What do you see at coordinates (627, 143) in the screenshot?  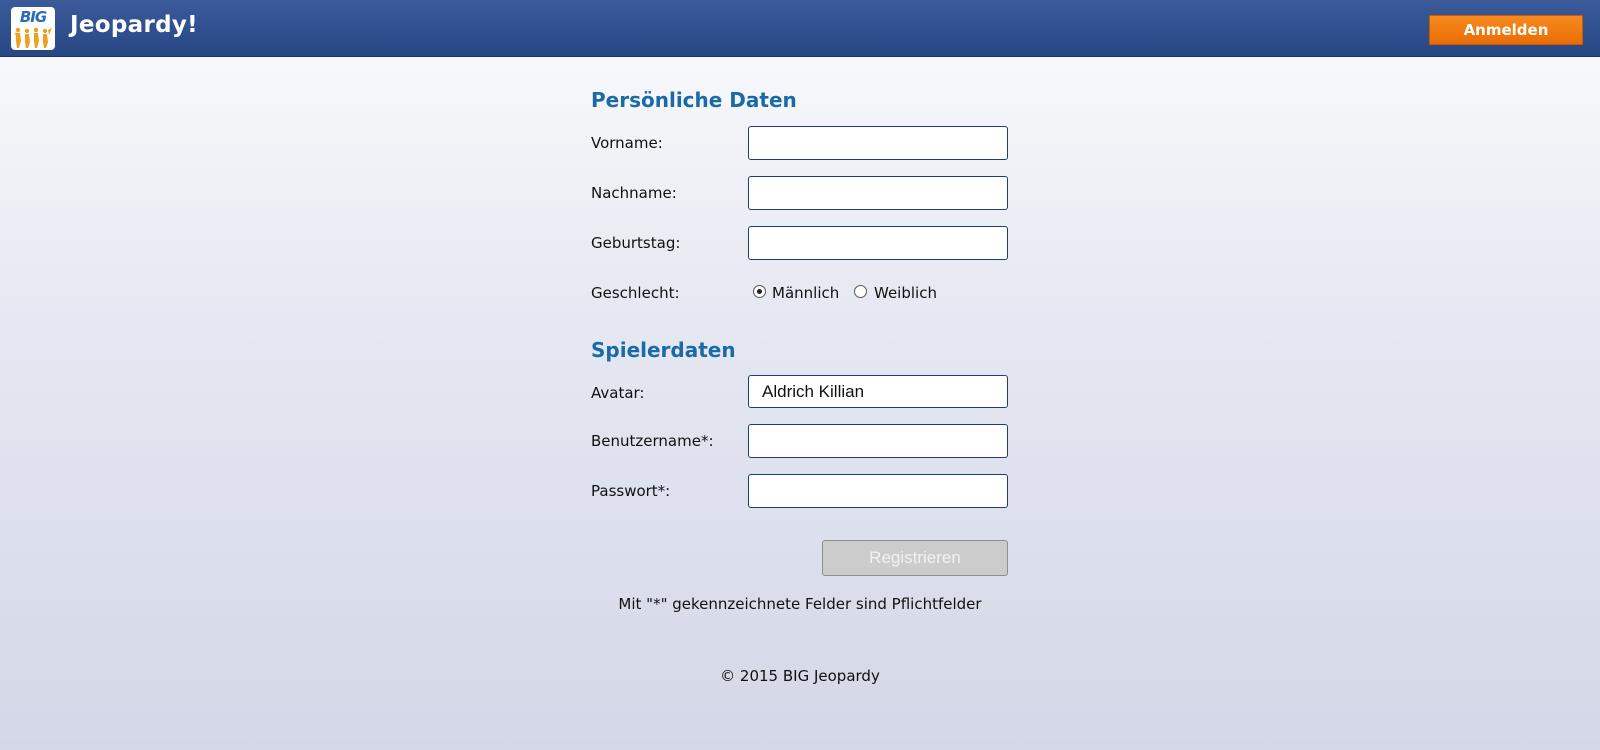 I see `firstname-label: Vorname:` at bounding box center [627, 143].